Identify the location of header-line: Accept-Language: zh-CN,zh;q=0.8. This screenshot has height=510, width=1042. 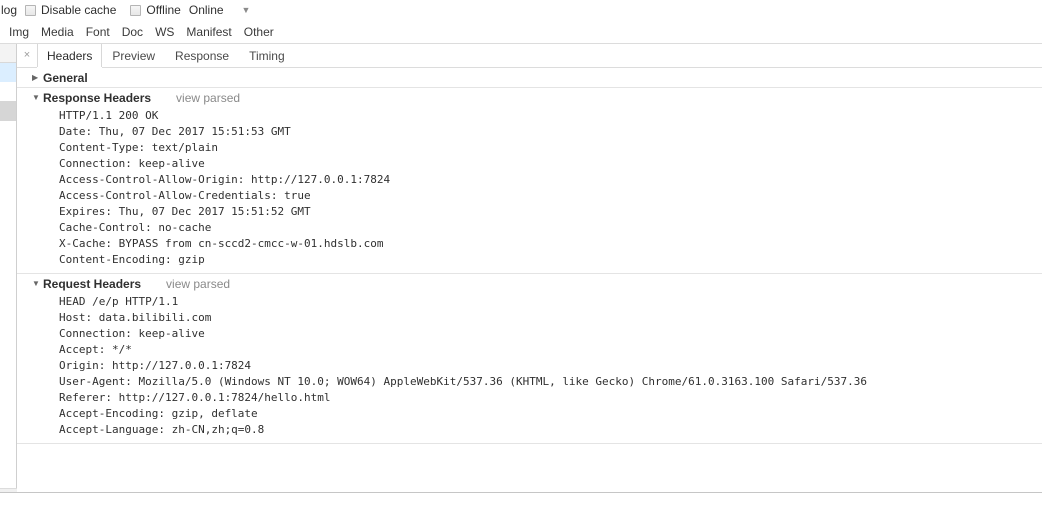
(162, 429).